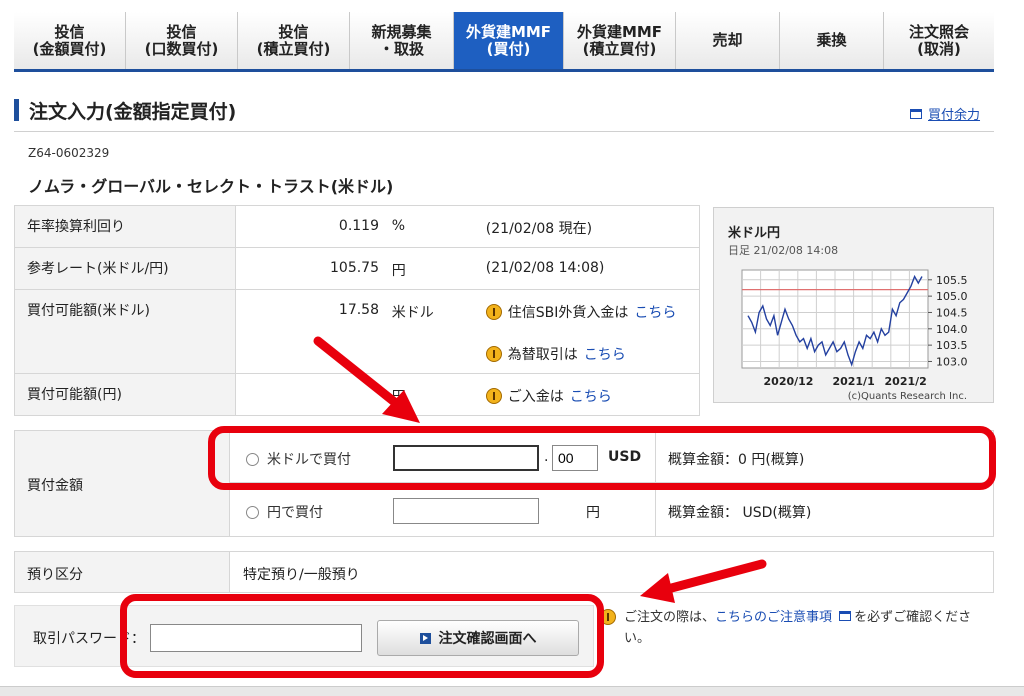 This screenshot has height=696, width=1024. I want to click on usd-currency: USD, so click(625, 457).